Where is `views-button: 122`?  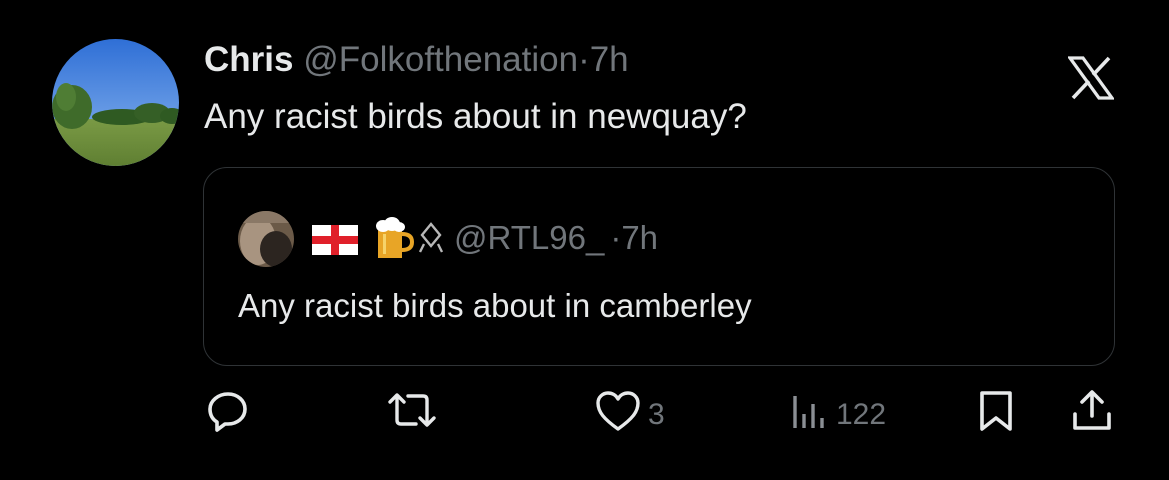
views-button: 122 is located at coordinates (838, 415).